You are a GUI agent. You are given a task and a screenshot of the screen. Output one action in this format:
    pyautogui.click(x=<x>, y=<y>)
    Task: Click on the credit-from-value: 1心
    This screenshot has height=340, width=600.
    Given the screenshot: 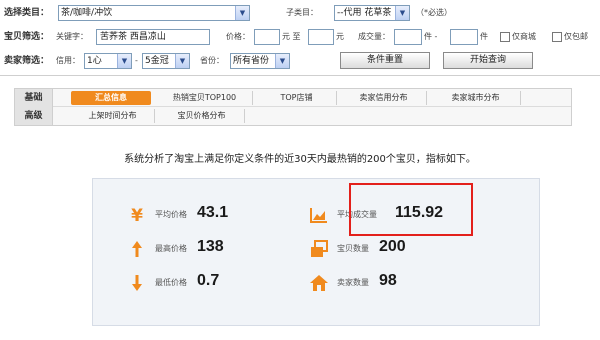 What is the action you would take?
    pyautogui.click(x=94, y=61)
    